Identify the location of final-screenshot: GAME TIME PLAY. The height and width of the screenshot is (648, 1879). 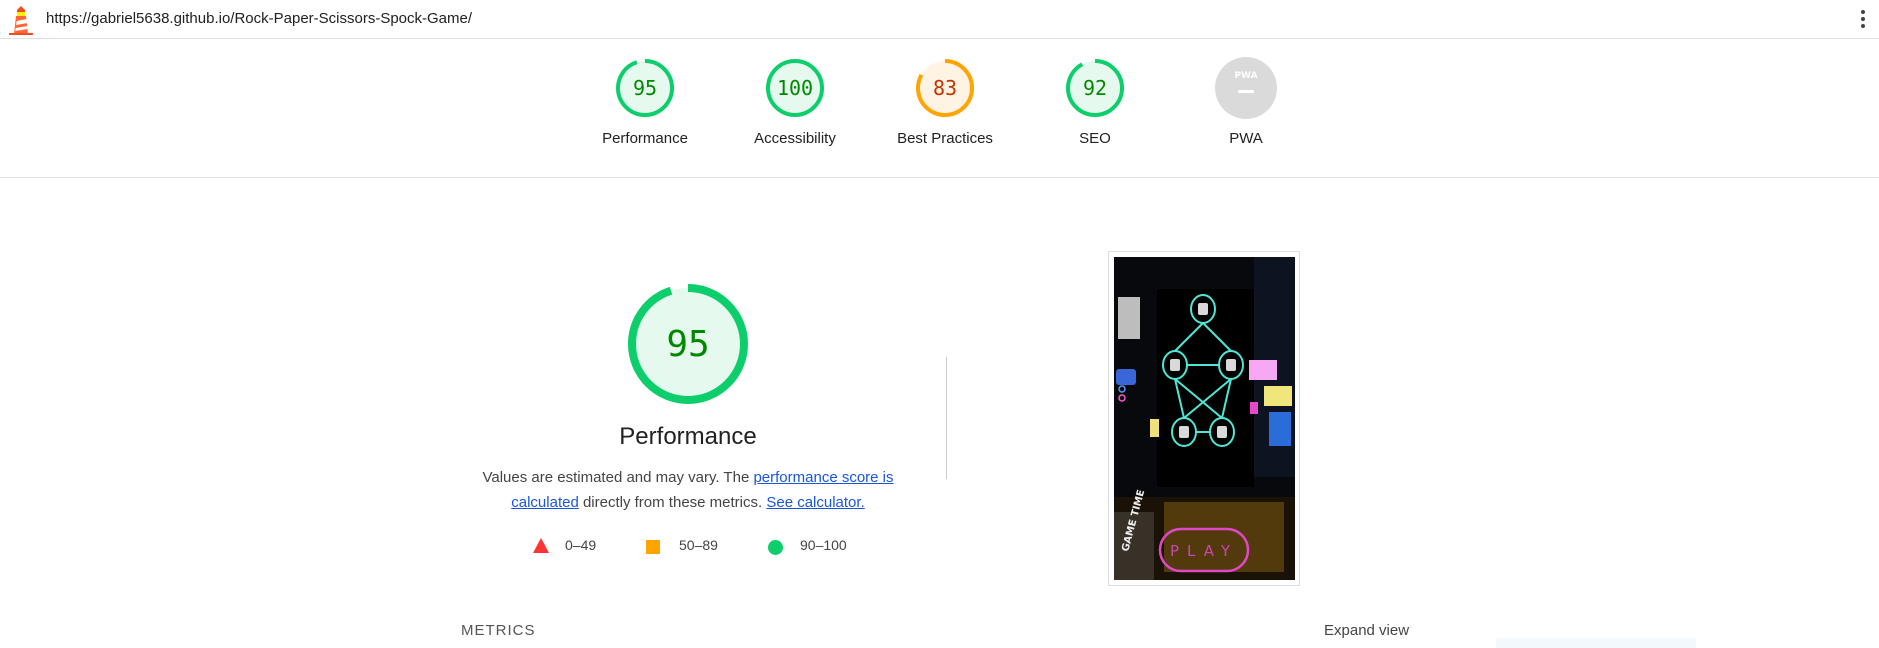
(1204, 418).